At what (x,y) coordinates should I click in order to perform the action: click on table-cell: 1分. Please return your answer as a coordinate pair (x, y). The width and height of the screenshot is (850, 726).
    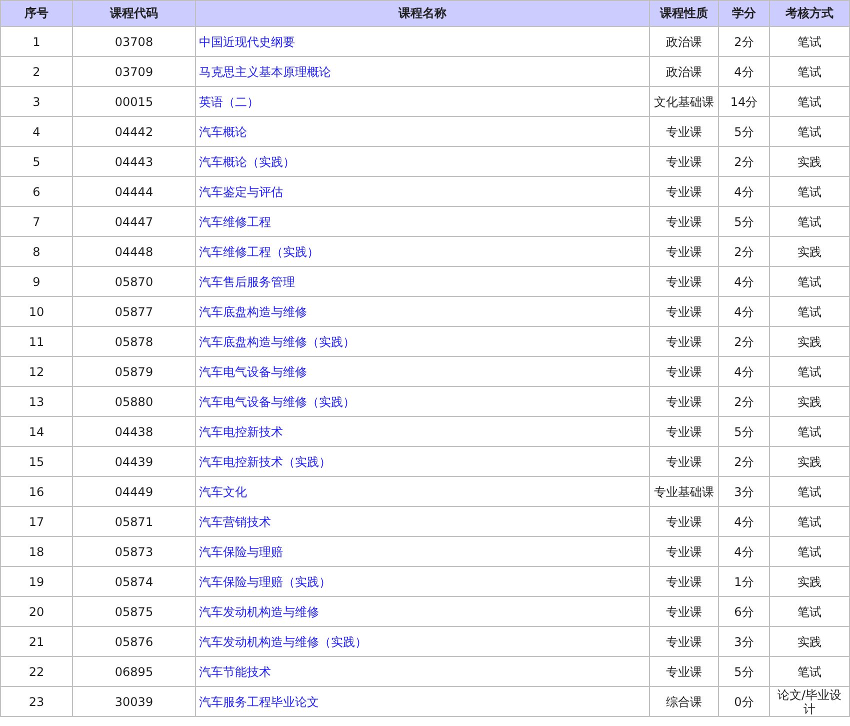
    Looking at the image, I should click on (744, 581).